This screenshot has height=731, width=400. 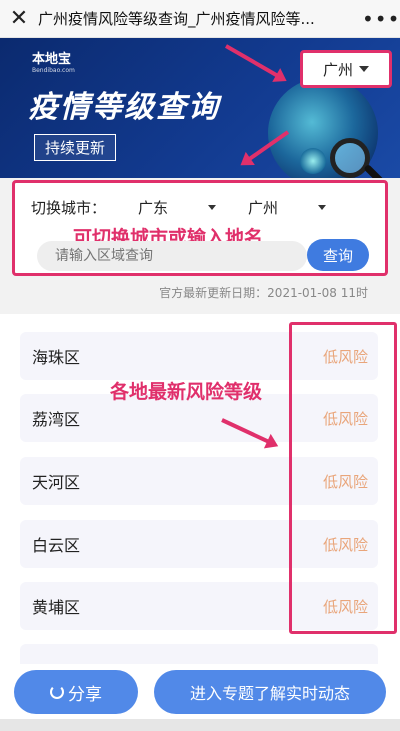 What do you see at coordinates (337, 69) in the screenshot?
I see `city-switch-label: 广州` at bounding box center [337, 69].